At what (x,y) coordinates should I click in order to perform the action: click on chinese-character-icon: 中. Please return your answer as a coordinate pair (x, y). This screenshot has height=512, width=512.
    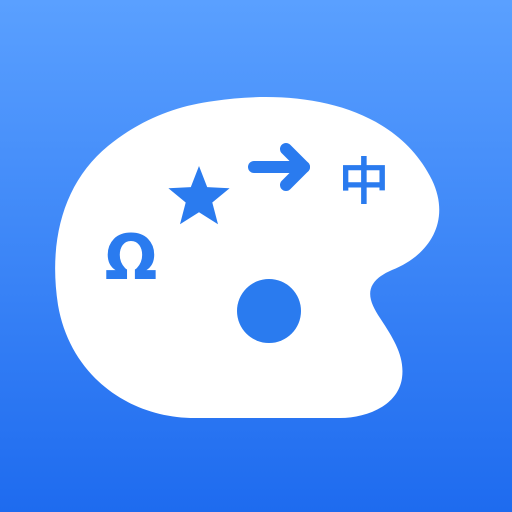
    Looking at the image, I should click on (364, 182).